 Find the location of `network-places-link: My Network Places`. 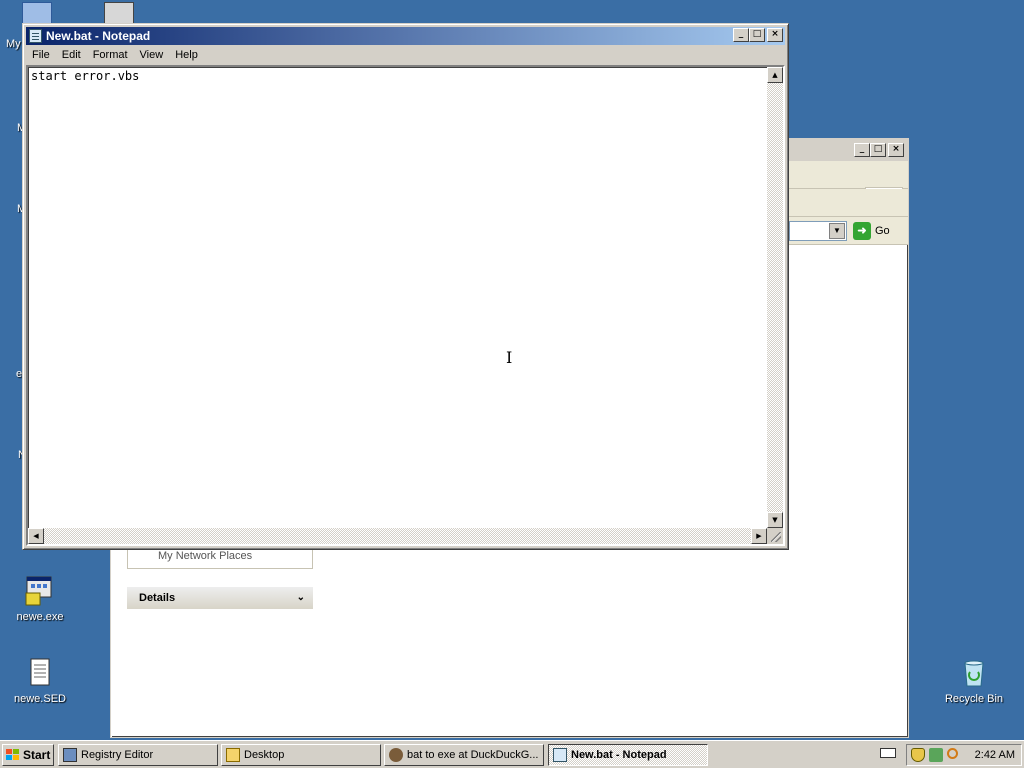

network-places-link: My Network Places is located at coordinates (220, 559).